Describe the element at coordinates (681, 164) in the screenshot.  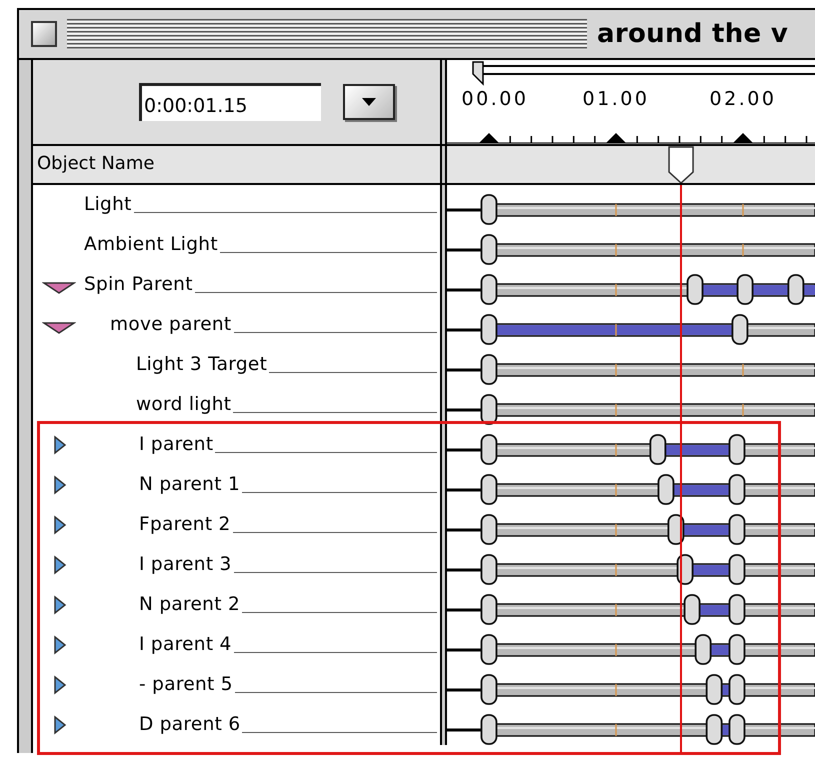
I see `playhead-handle` at that location.